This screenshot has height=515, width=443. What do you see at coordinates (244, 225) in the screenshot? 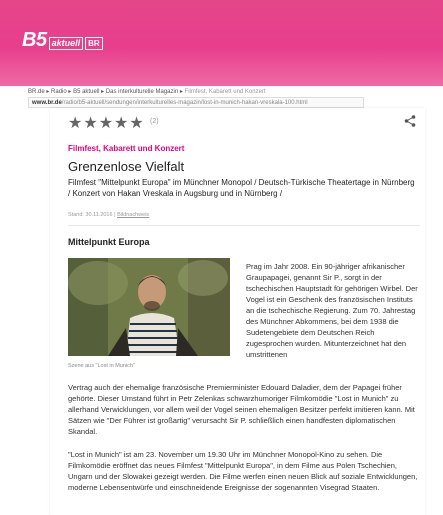
I see `divider` at bounding box center [244, 225].